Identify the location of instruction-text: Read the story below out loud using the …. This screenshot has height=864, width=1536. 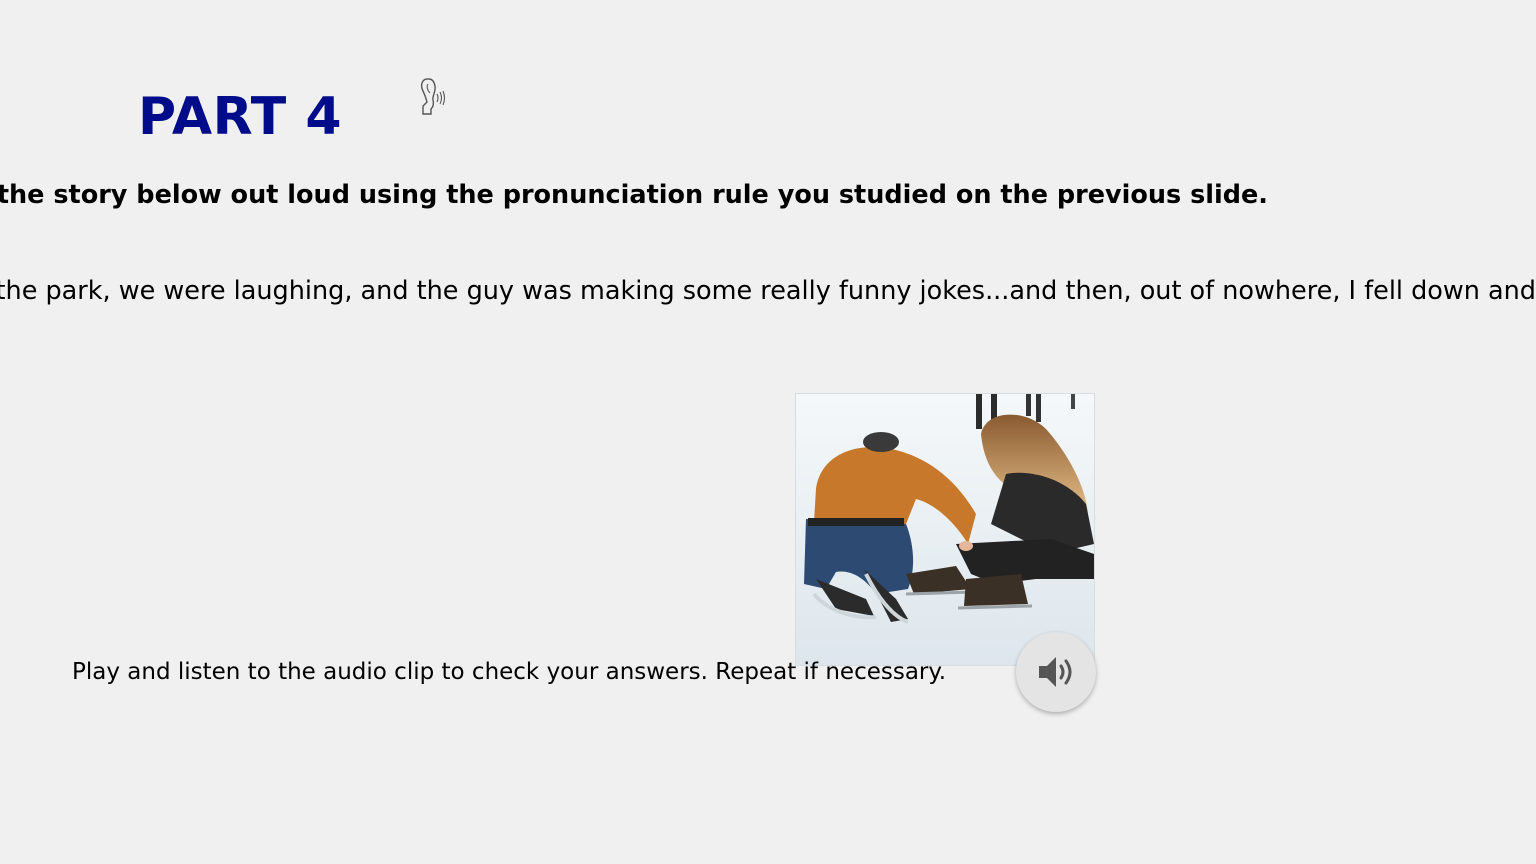
(634, 195).